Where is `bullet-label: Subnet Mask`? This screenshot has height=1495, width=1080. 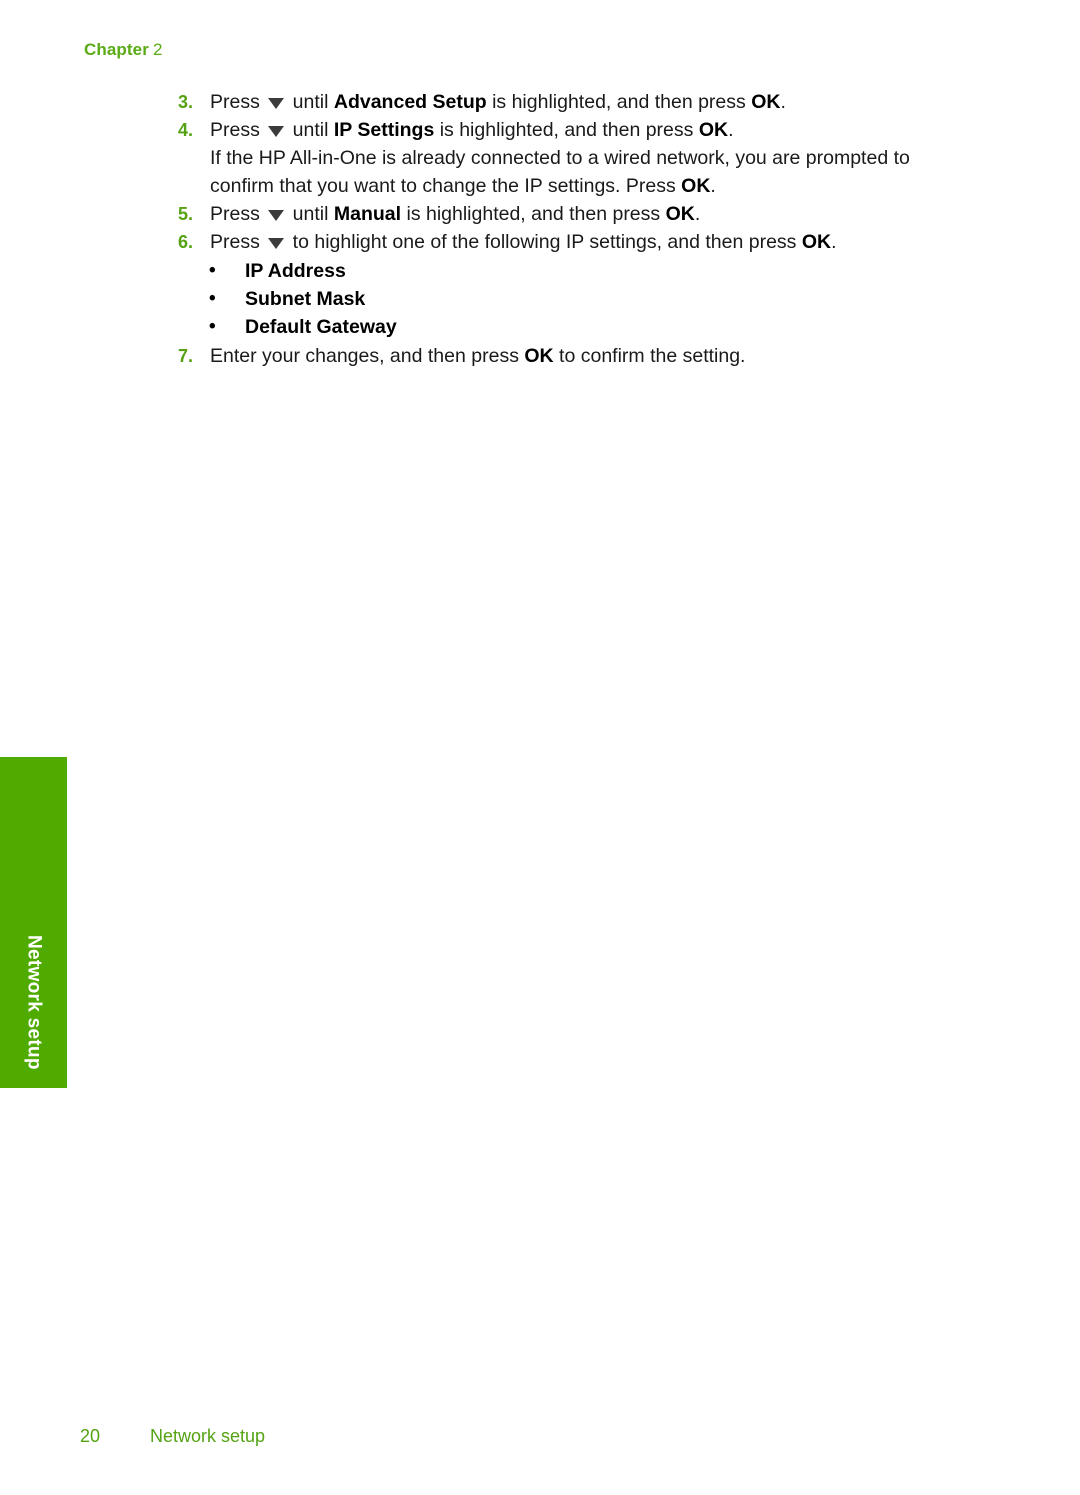
bullet-label: Subnet Mask is located at coordinates (305, 299).